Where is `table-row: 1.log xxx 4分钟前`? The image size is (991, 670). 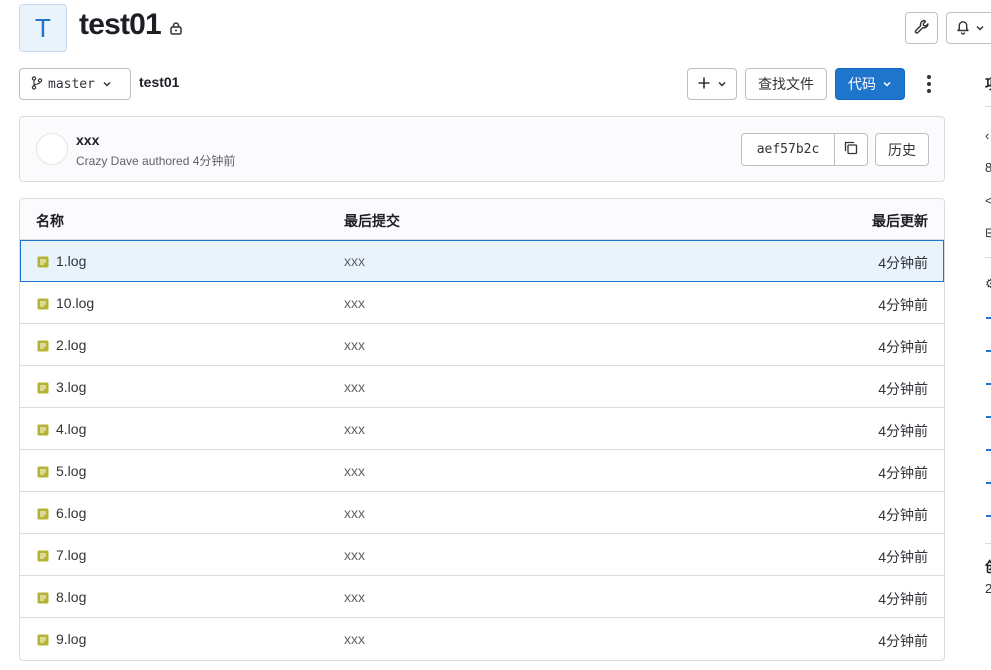 table-row: 1.log xxx 4分钟前 is located at coordinates (482, 261).